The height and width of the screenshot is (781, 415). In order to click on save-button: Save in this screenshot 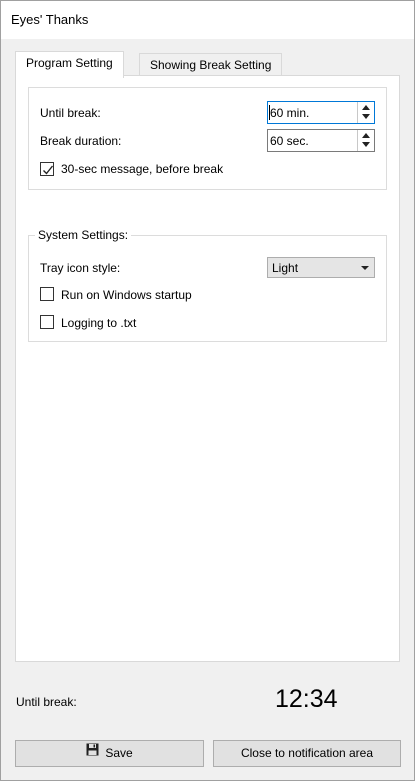, I will do `click(109, 753)`.